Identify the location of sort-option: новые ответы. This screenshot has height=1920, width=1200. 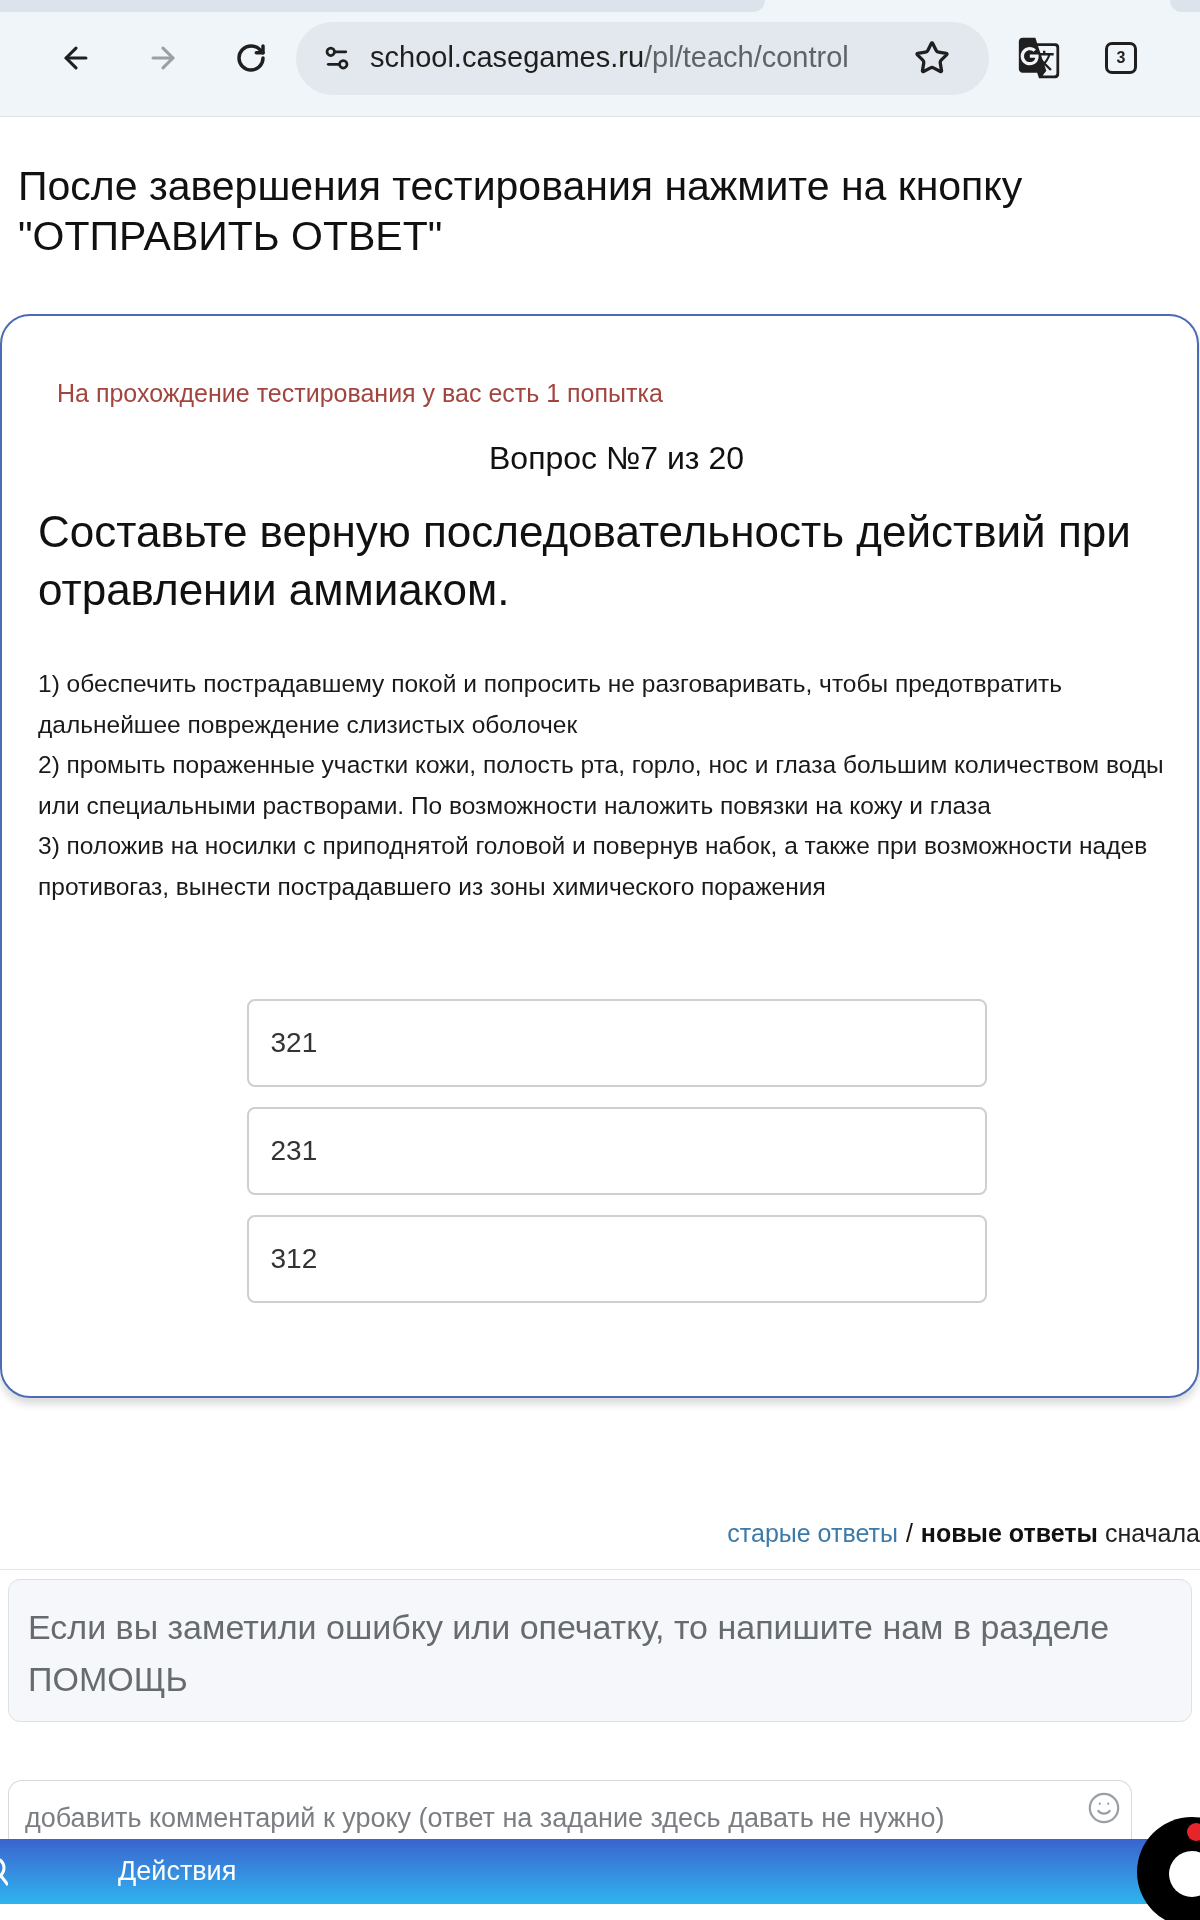
(1009, 1533).